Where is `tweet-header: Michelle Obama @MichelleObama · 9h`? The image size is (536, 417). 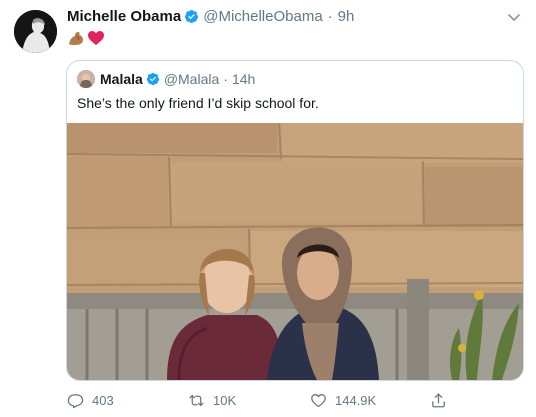 tweet-header: Michelle Obama @MichelleObama · 9h is located at coordinates (210, 16).